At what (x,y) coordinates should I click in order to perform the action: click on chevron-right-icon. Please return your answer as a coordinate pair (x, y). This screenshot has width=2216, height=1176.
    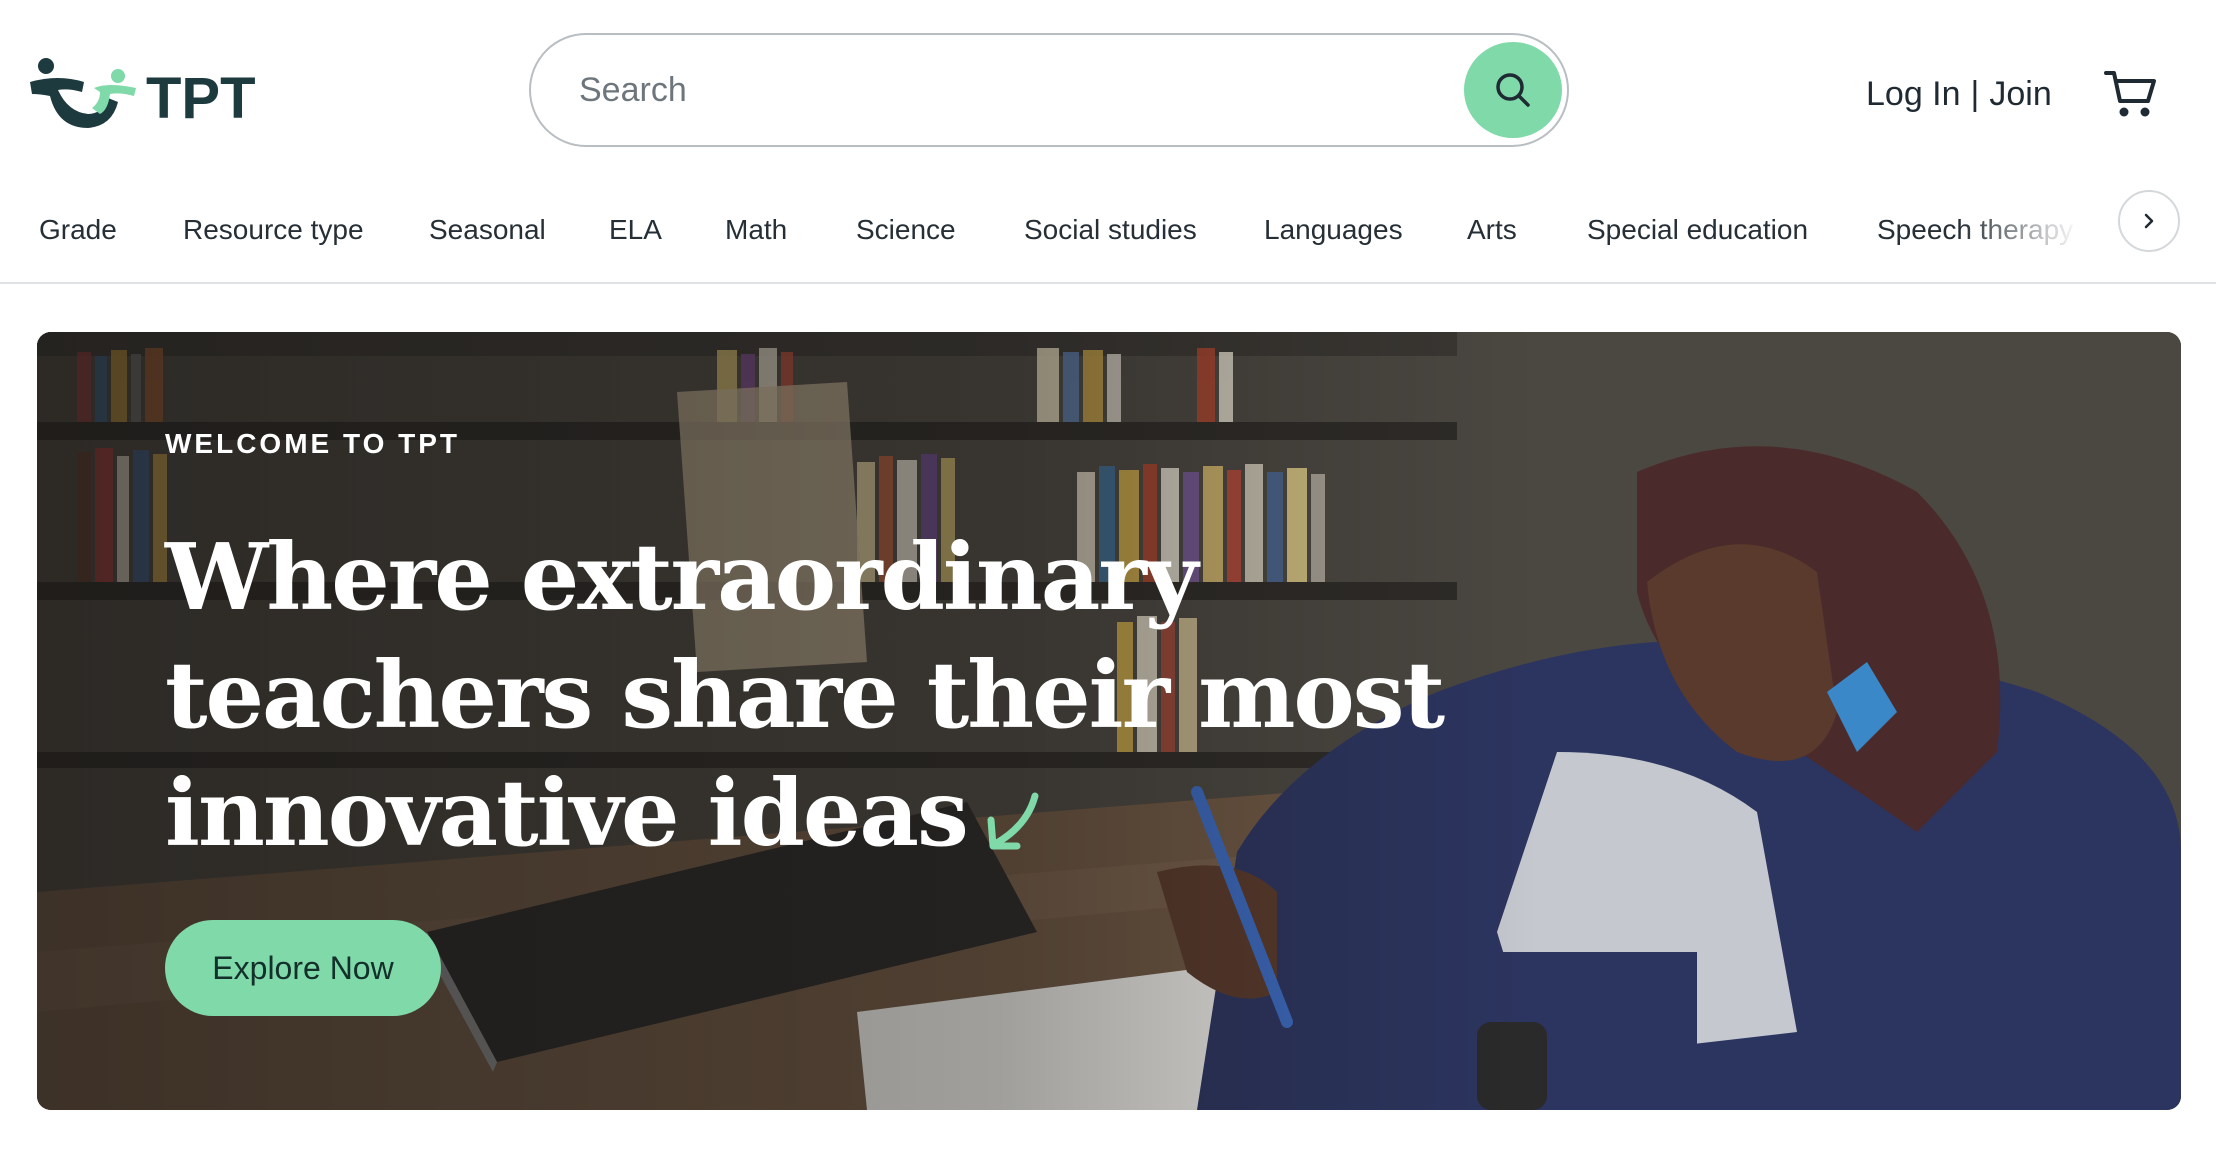
    Looking at the image, I should click on (2149, 221).